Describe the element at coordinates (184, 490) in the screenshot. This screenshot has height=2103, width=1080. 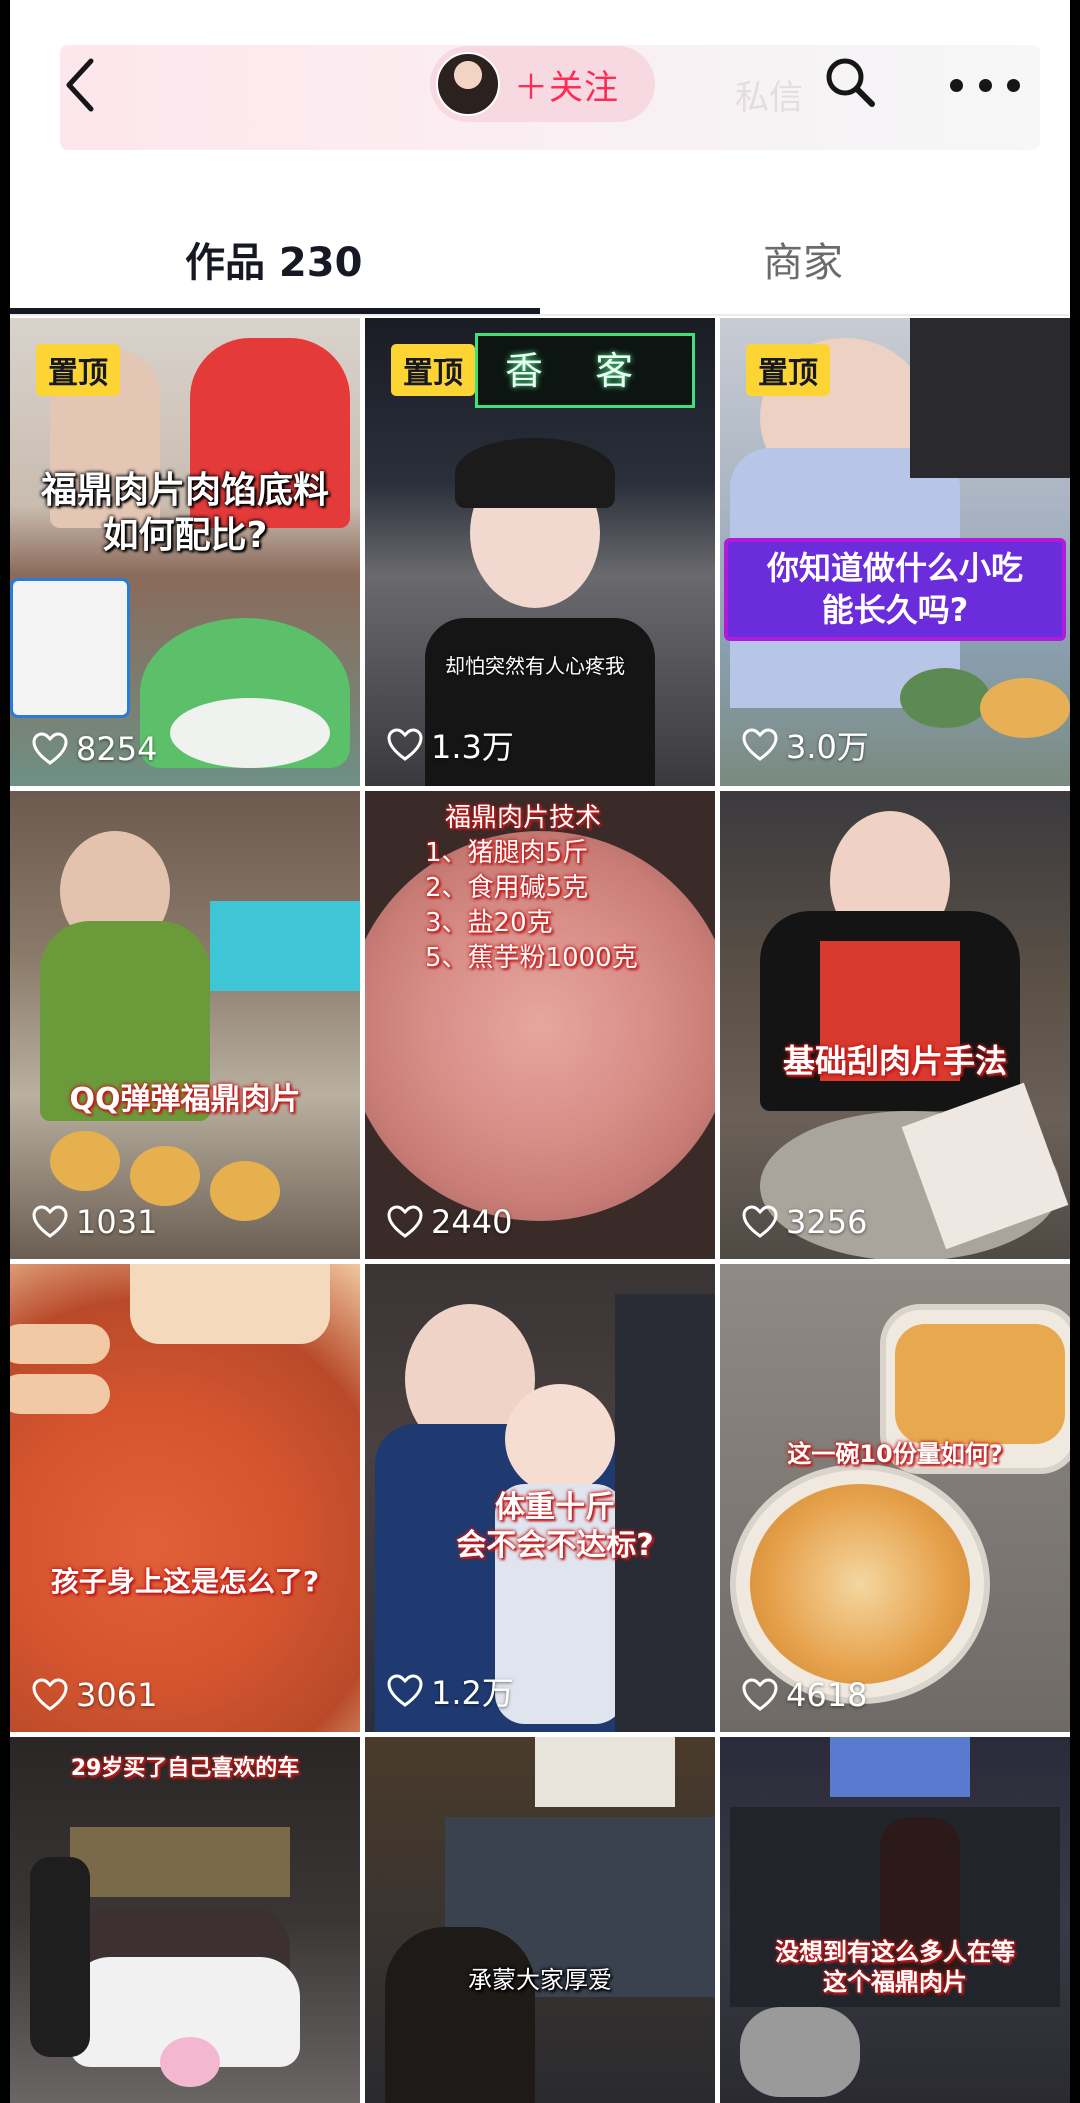
I see `caption-line: 福鼎肉片肉馅底料` at that location.